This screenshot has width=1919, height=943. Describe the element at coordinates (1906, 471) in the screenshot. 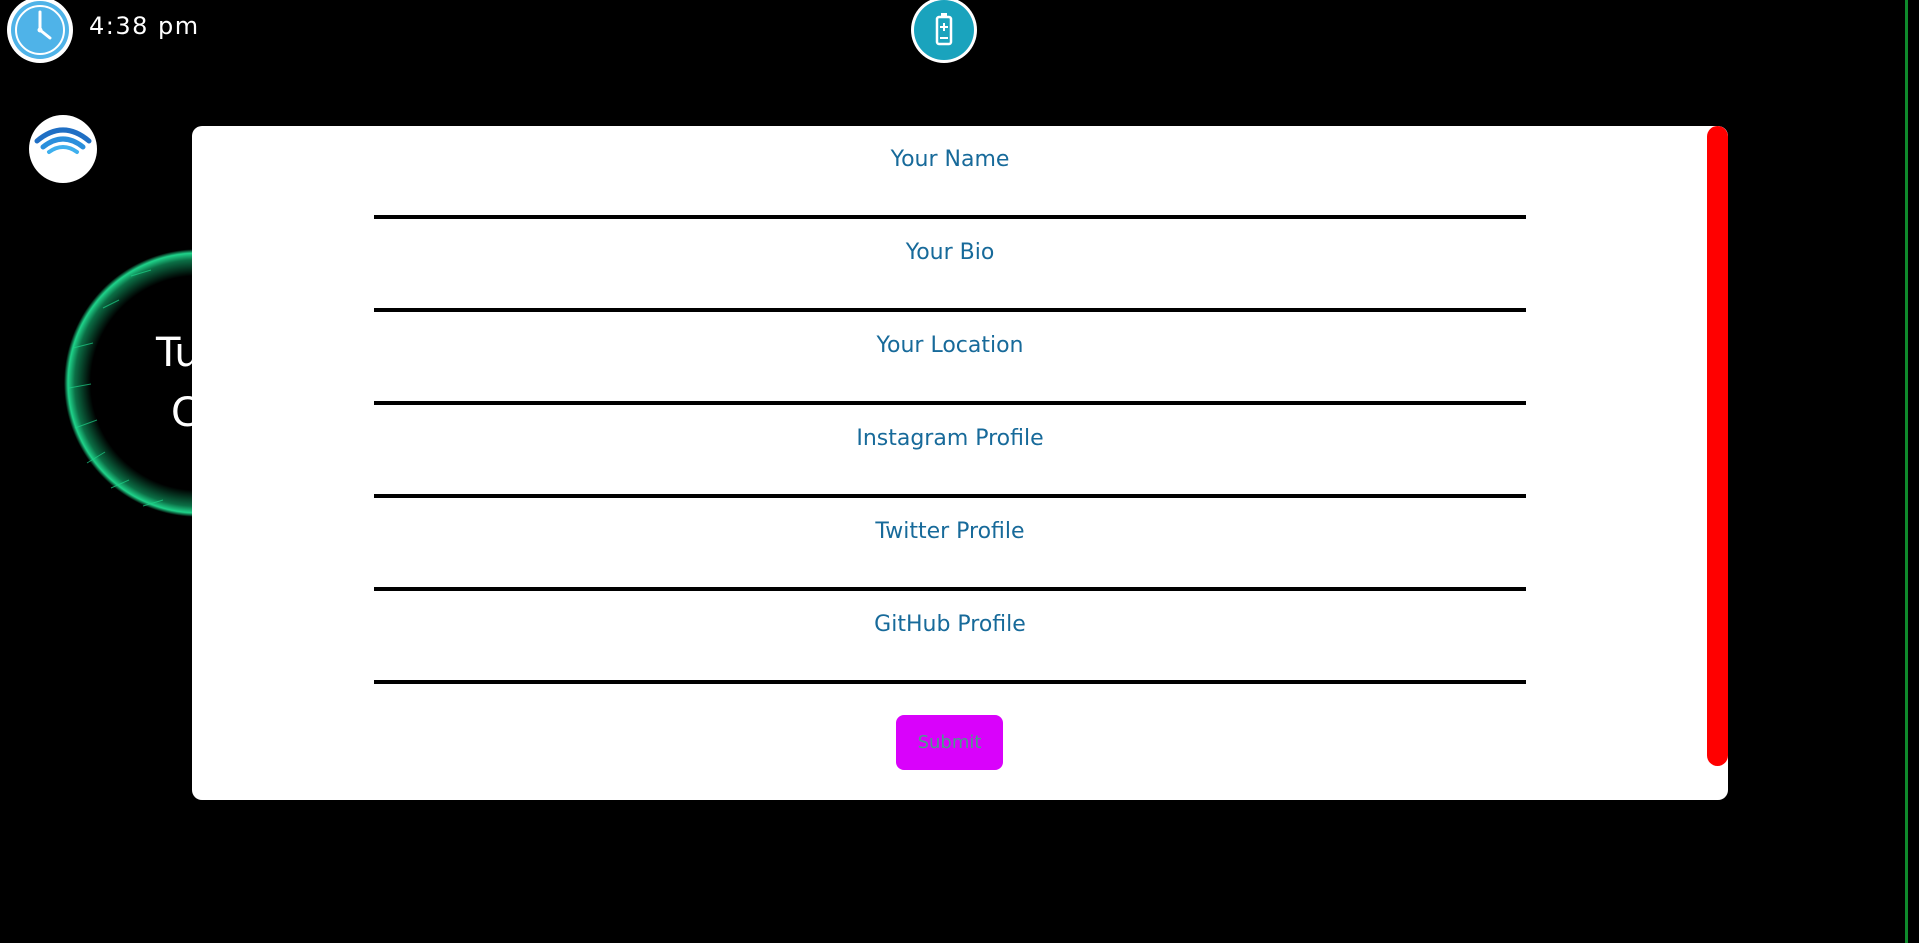

I see `right-edge-stripe` at that location.